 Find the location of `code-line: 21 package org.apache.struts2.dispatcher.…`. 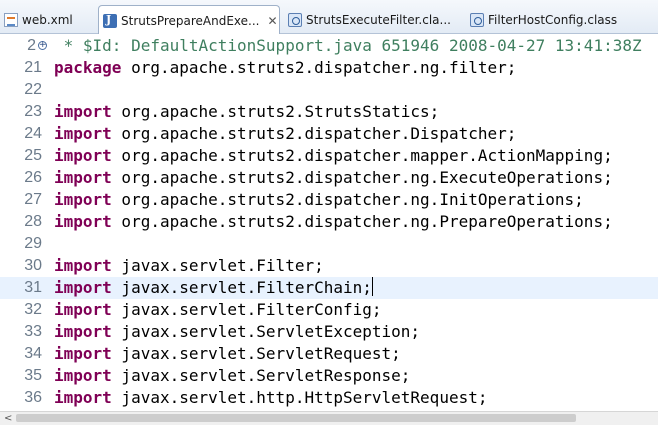

code-line: 21 package org.apache.struts2.dispatcher.… is located at coordinates (329, 68).